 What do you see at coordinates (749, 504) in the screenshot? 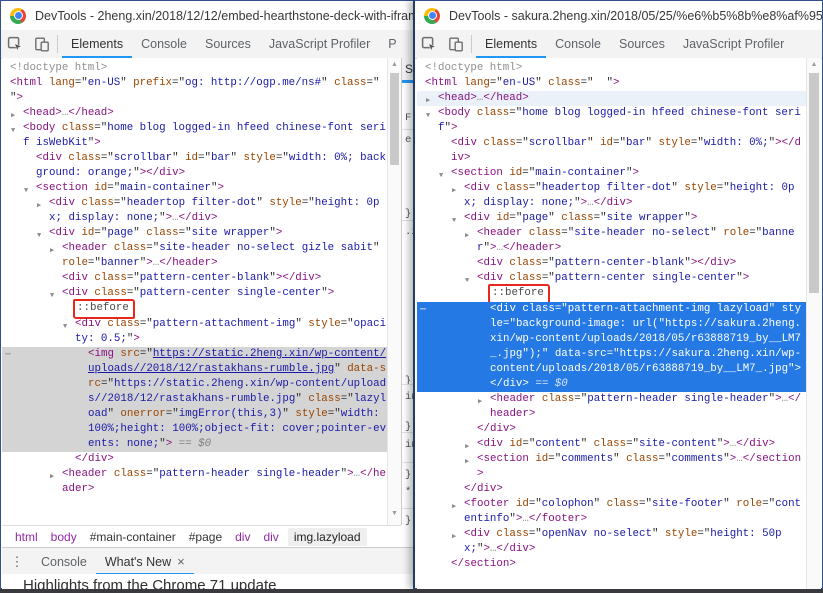
I see `code-token: role` at bounding box center [749, 504].